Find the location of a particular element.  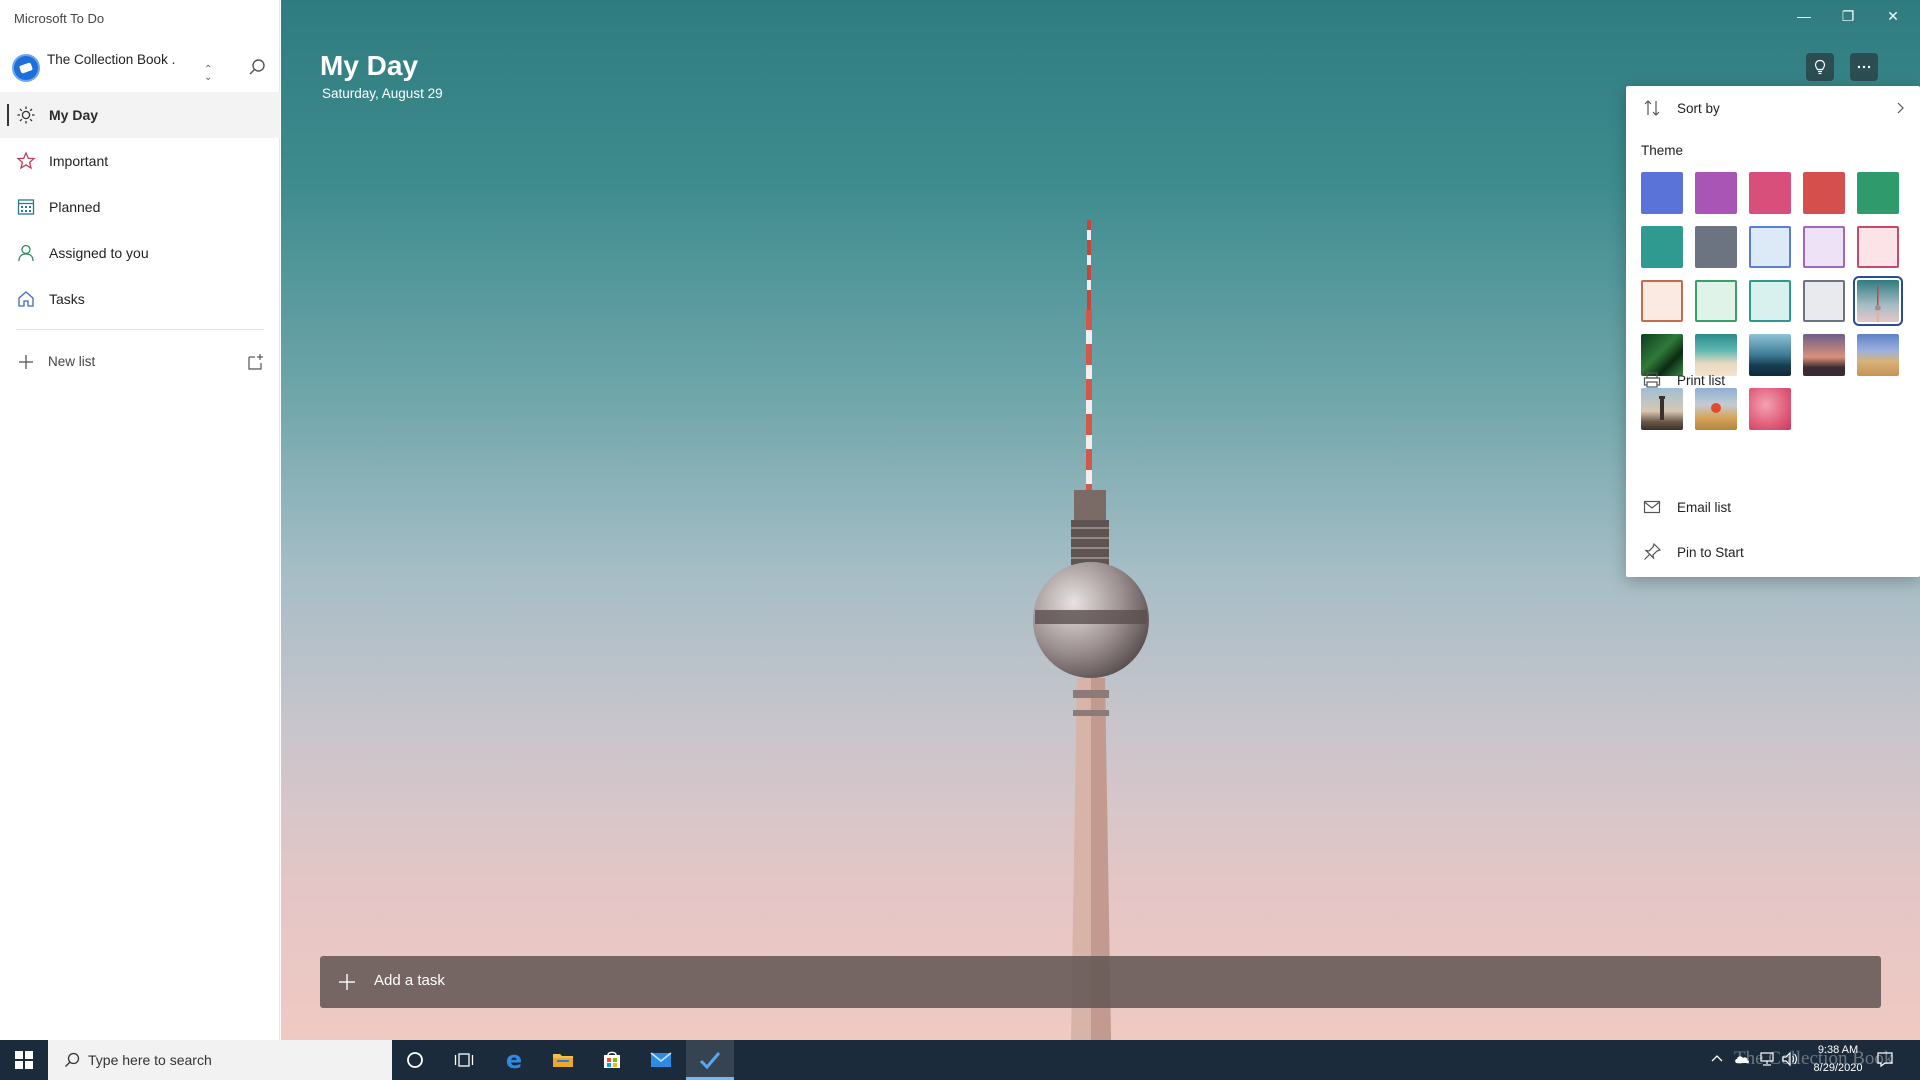

mail-icon is located at coordinates (661, 1059).